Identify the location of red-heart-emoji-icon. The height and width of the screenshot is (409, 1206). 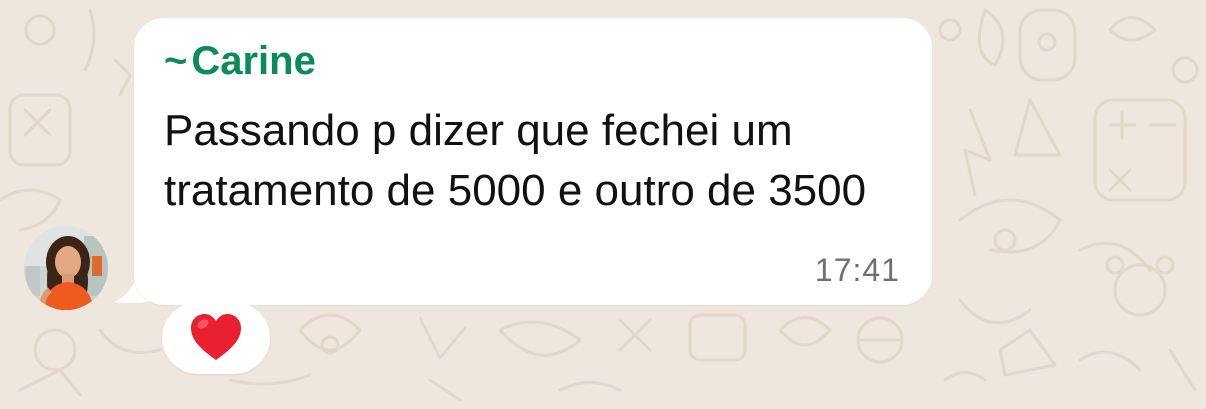
(216, 337).